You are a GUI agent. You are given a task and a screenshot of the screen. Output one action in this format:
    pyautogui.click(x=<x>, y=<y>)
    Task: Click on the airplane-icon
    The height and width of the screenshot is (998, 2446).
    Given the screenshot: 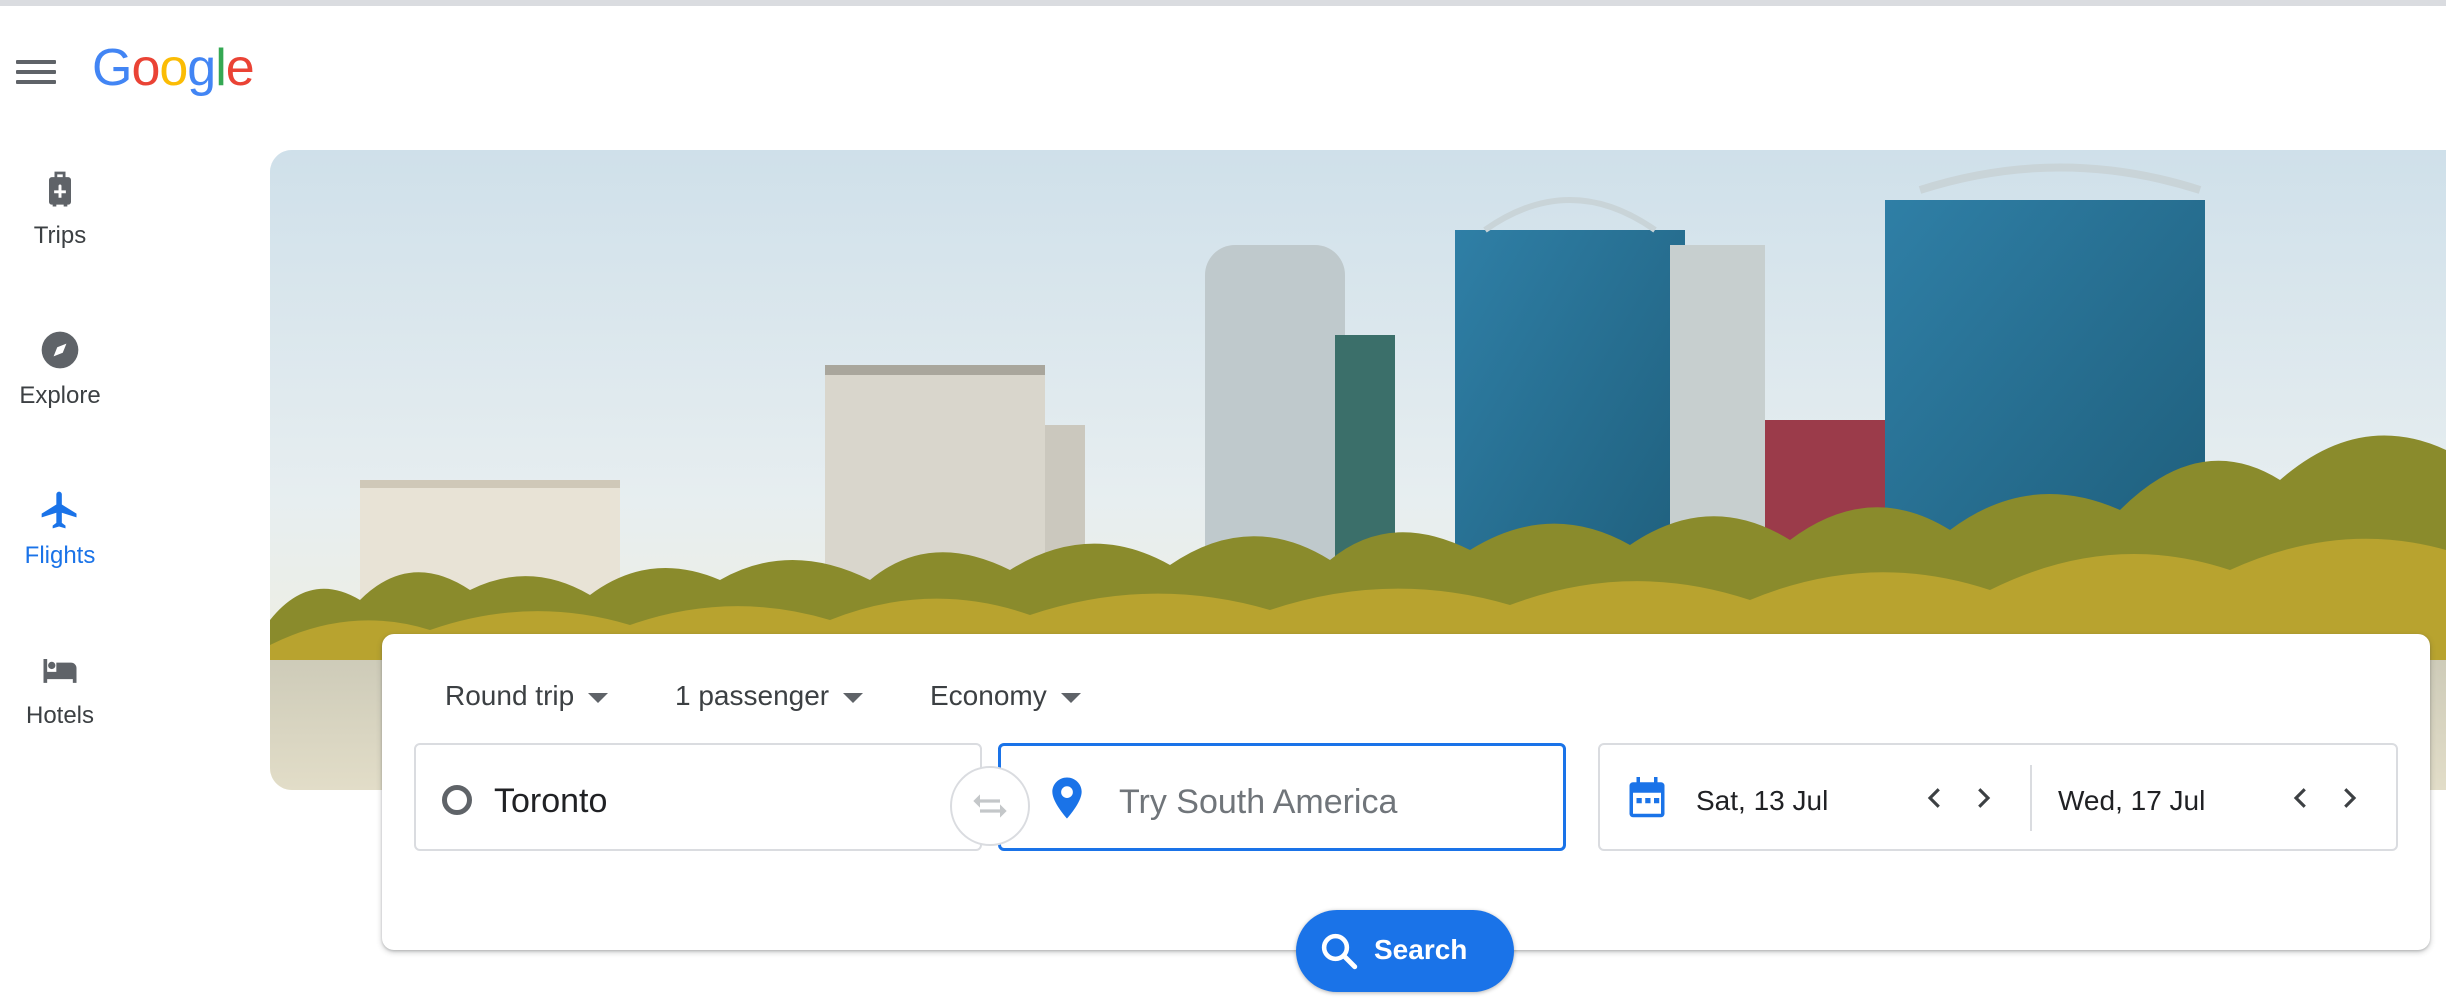 What is the action you would take?
    pyautogui.click(x=59, y=510)
    